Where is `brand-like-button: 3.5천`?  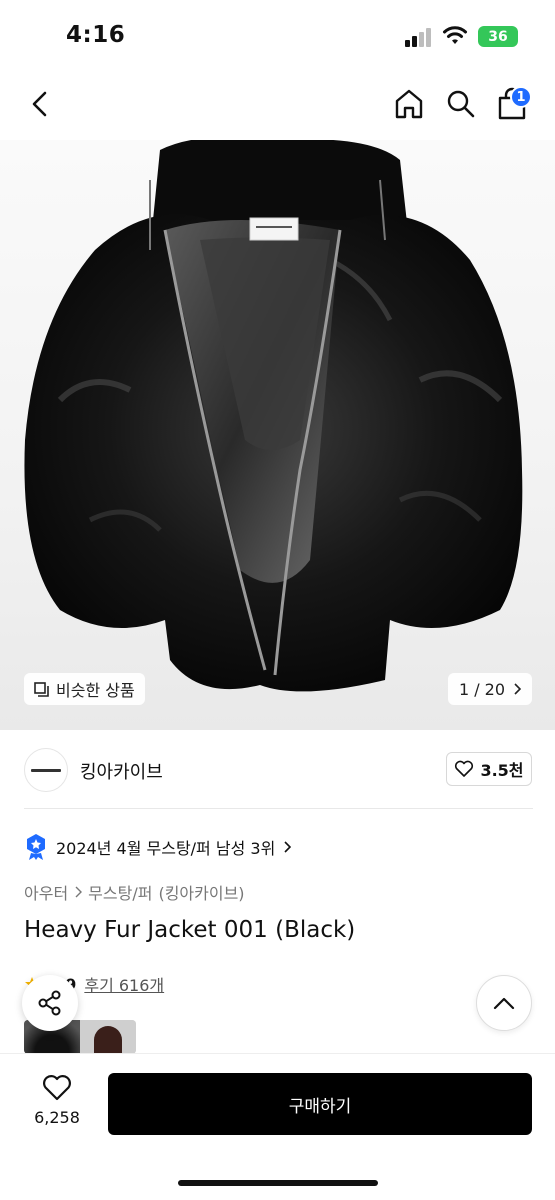 brand-like-button: 3.5천 is located at coordinates (489, 769).